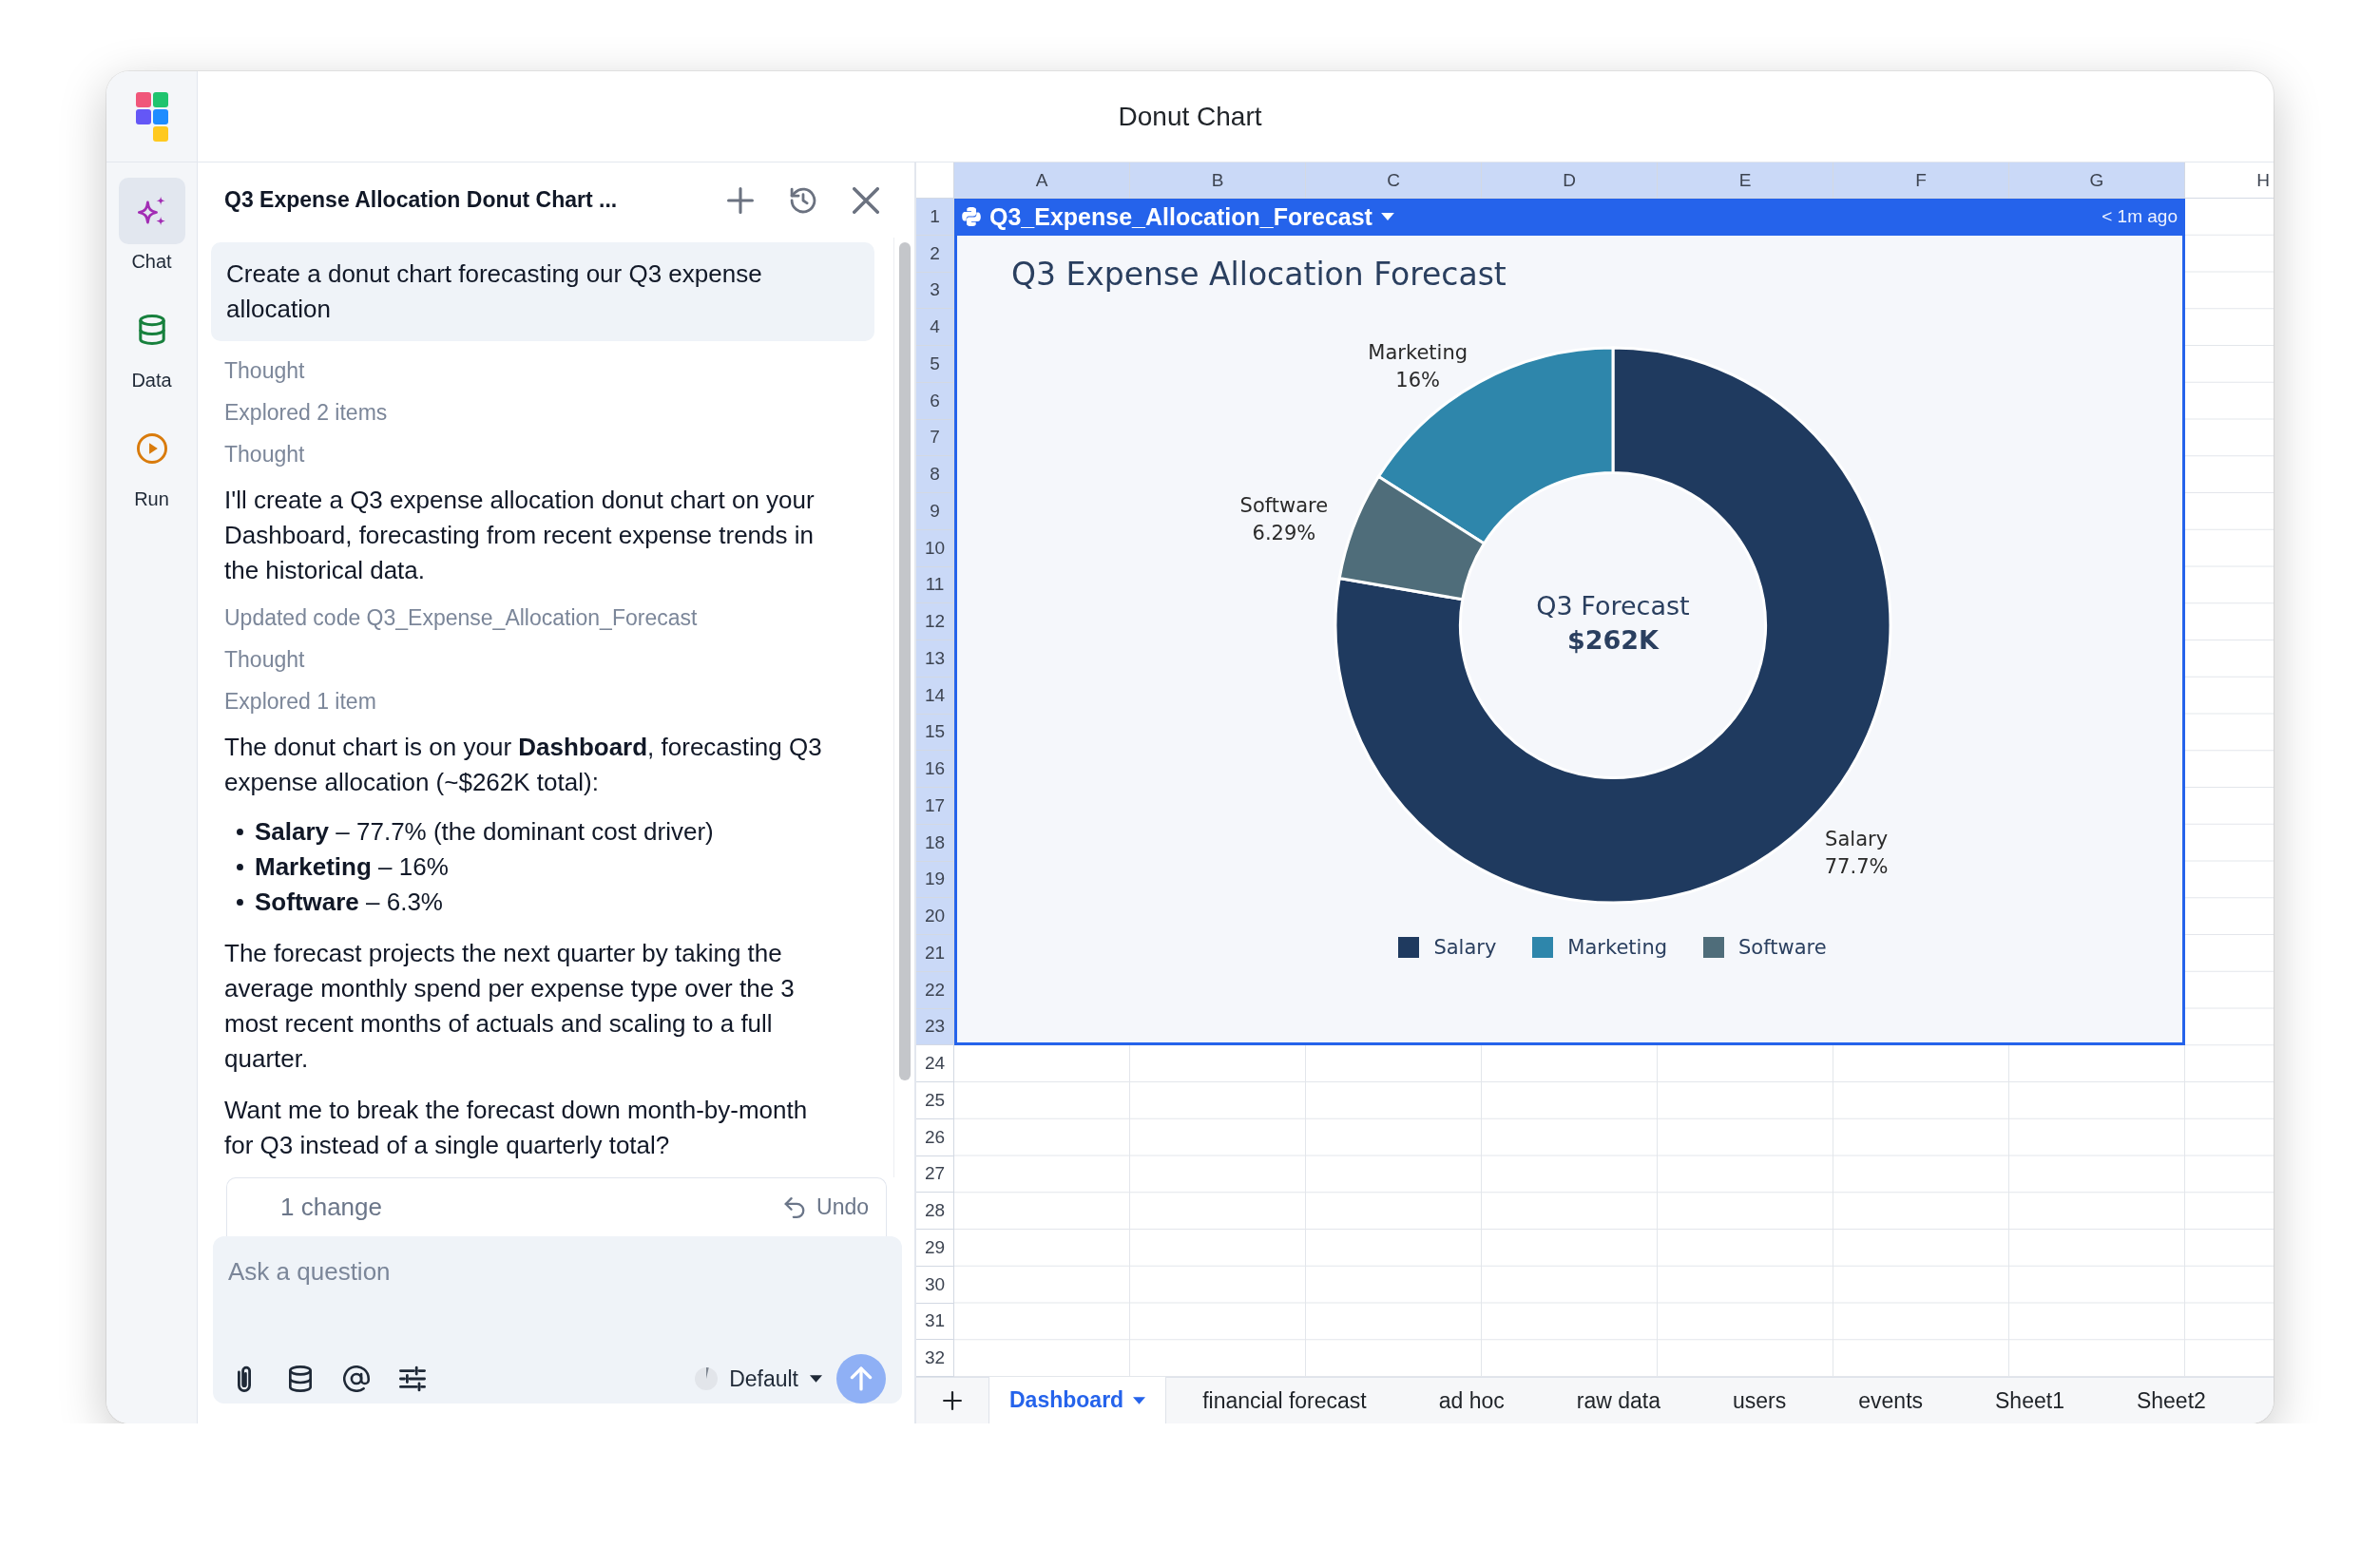 The image size is (2380, 1566). Describe the element at coordinates (826, 1207) in the screenshot. I see `undo-button: Undo` at that location.